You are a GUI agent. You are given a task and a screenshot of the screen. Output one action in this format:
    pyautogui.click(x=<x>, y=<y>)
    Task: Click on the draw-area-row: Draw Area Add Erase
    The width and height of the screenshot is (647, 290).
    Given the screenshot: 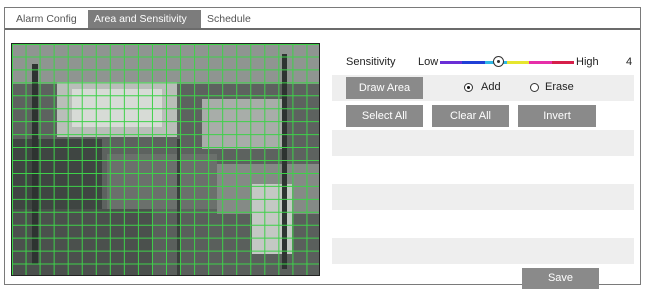 What is the action you would take?
    pyautogui.click(x=483, y=88)
    